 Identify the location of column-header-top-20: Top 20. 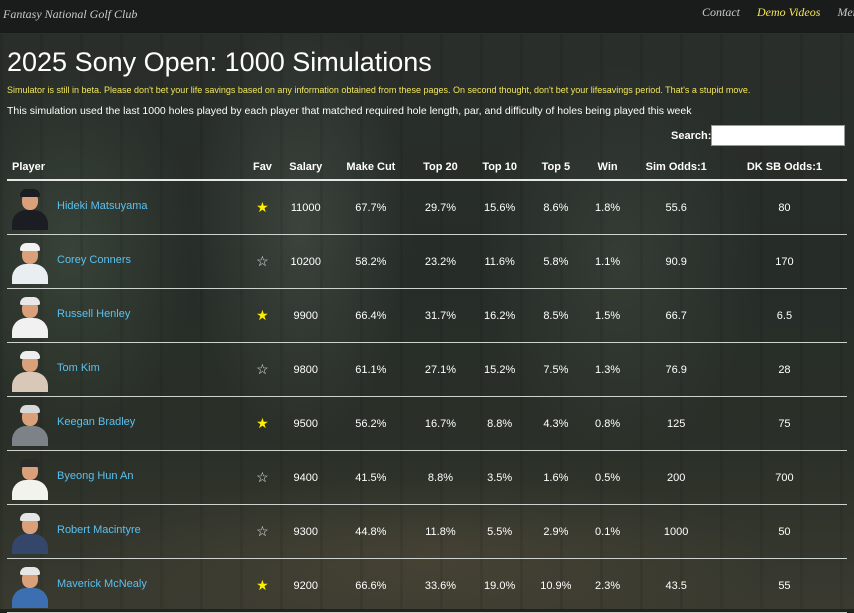
(440, 168).